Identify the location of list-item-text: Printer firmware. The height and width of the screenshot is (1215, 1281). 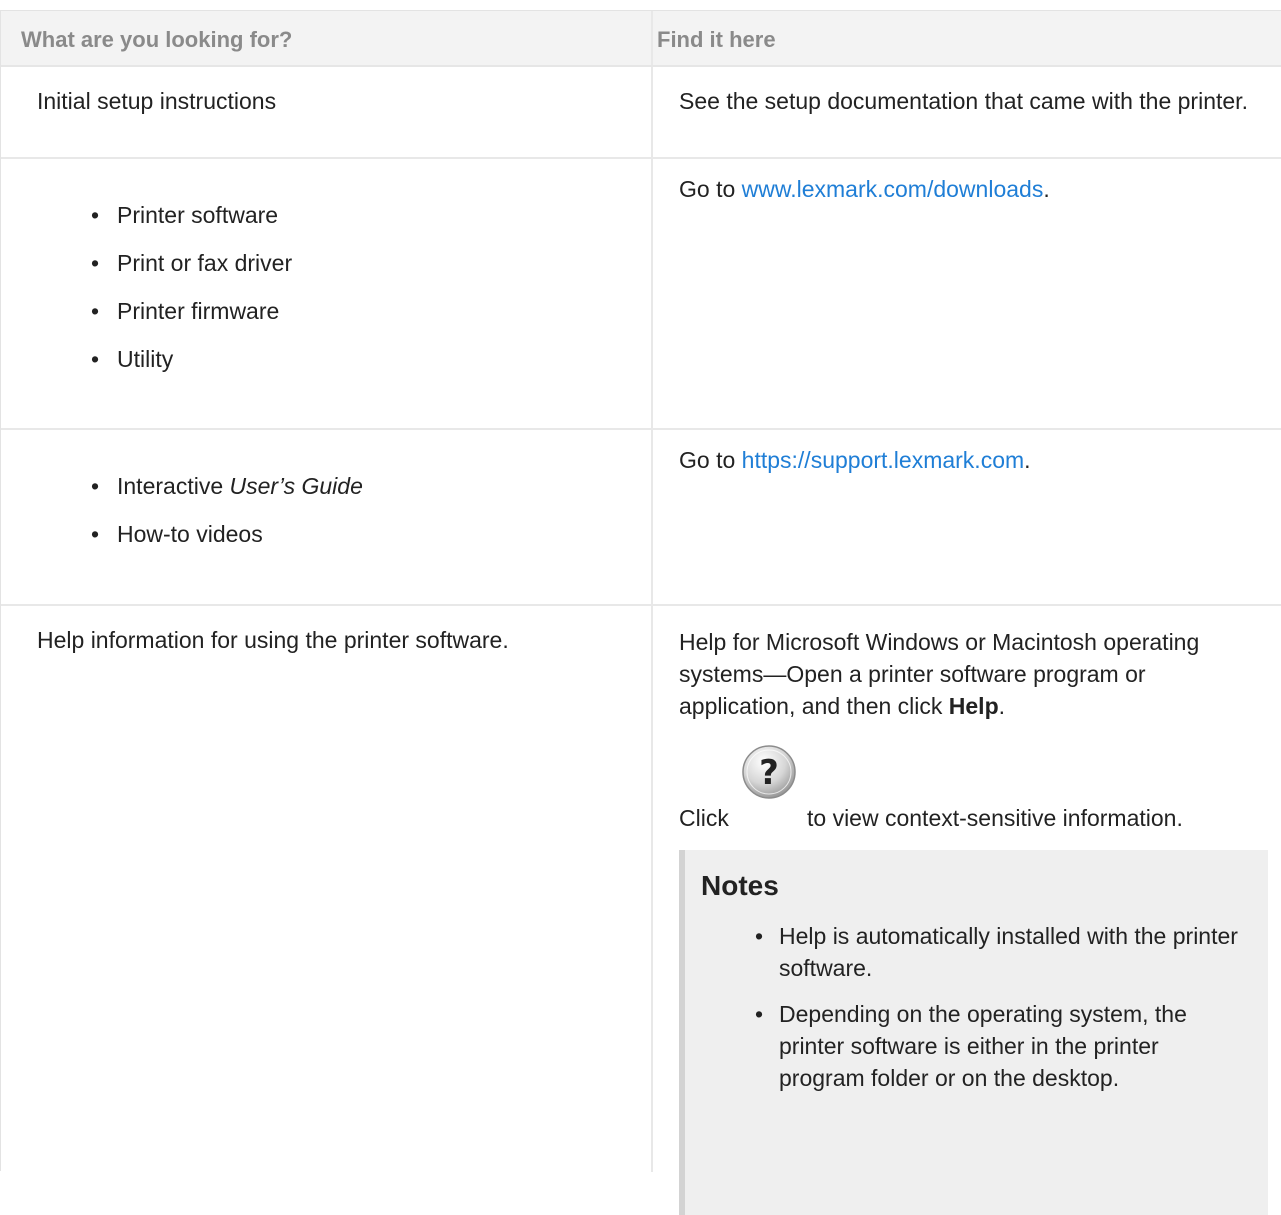
(198, 311).